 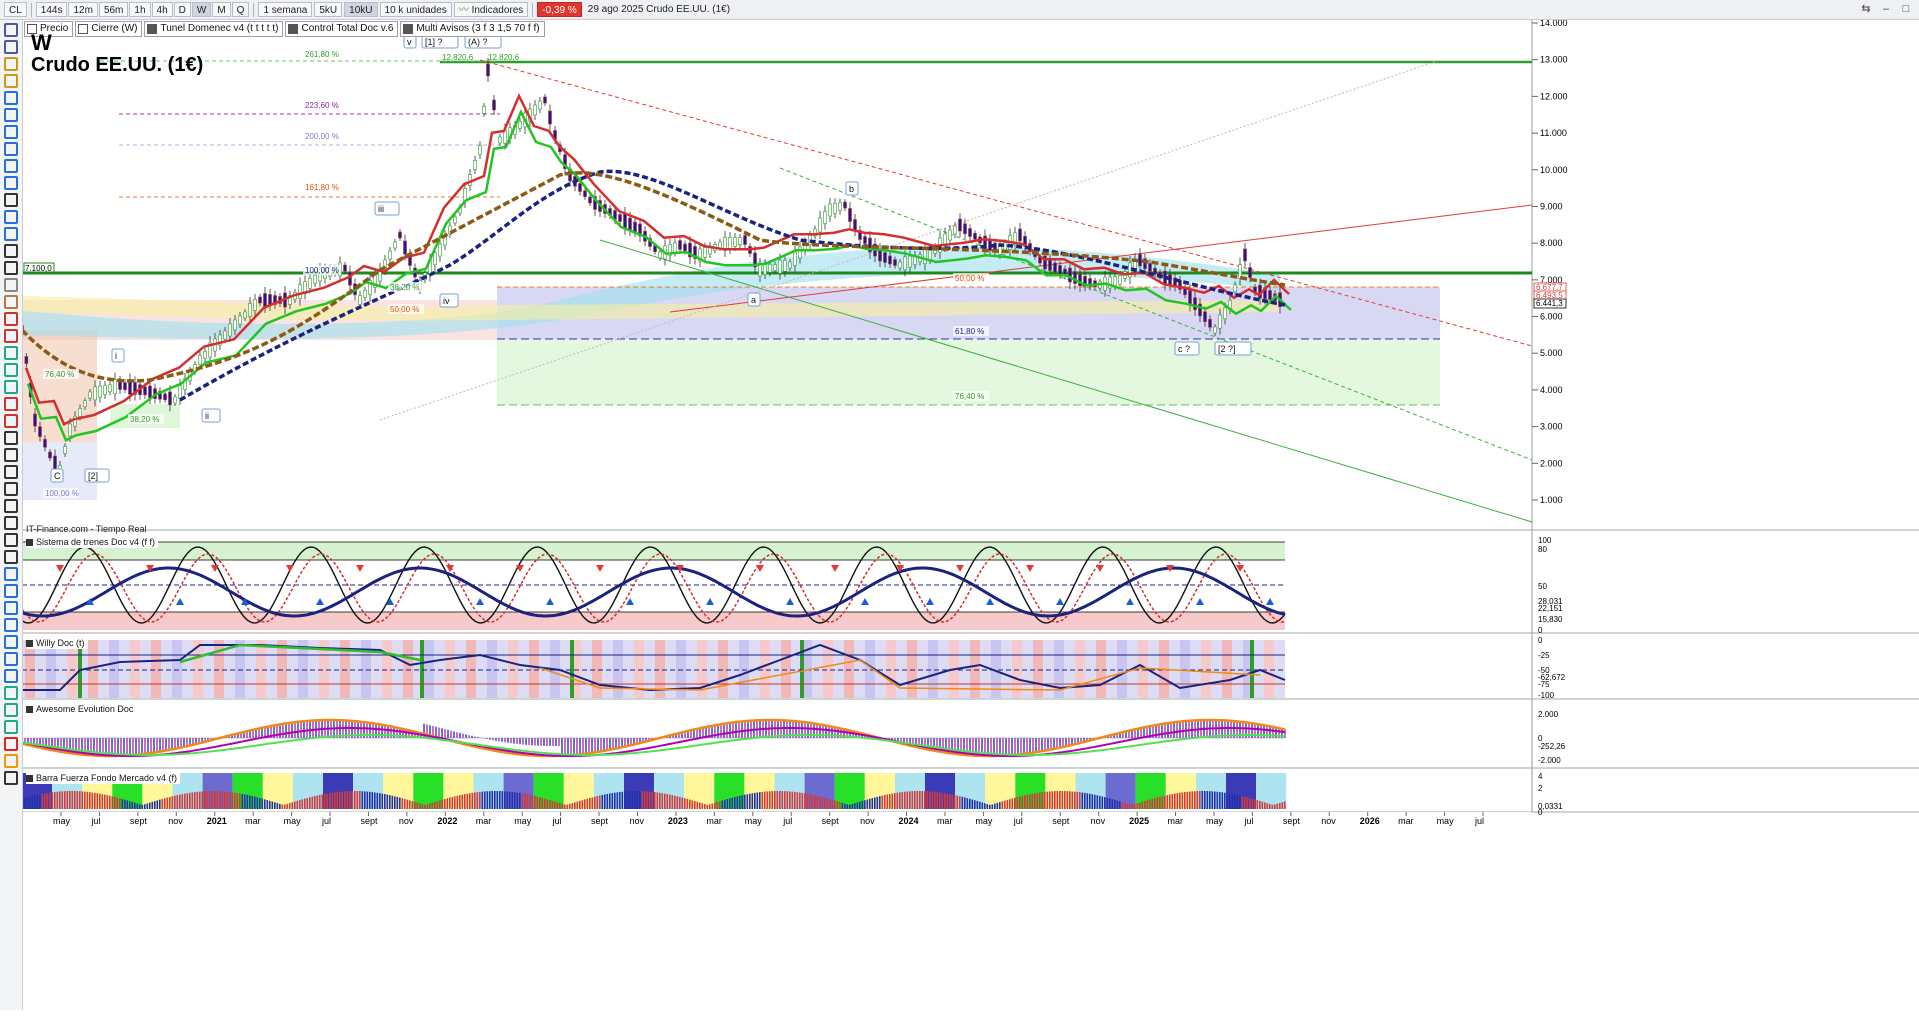 I want to click on minimize-icon: –, so click(x=1886, y=9).